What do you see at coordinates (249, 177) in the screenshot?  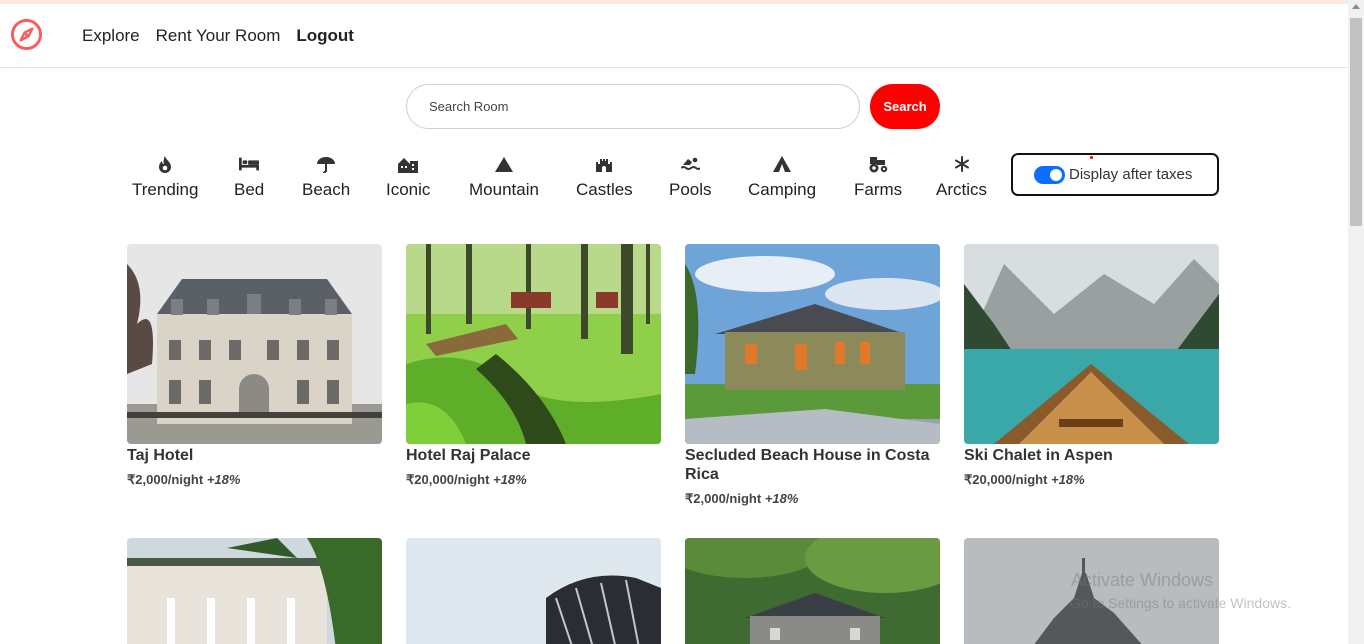 I see `filter-bed: Bed` at bounding box center [249, 177].